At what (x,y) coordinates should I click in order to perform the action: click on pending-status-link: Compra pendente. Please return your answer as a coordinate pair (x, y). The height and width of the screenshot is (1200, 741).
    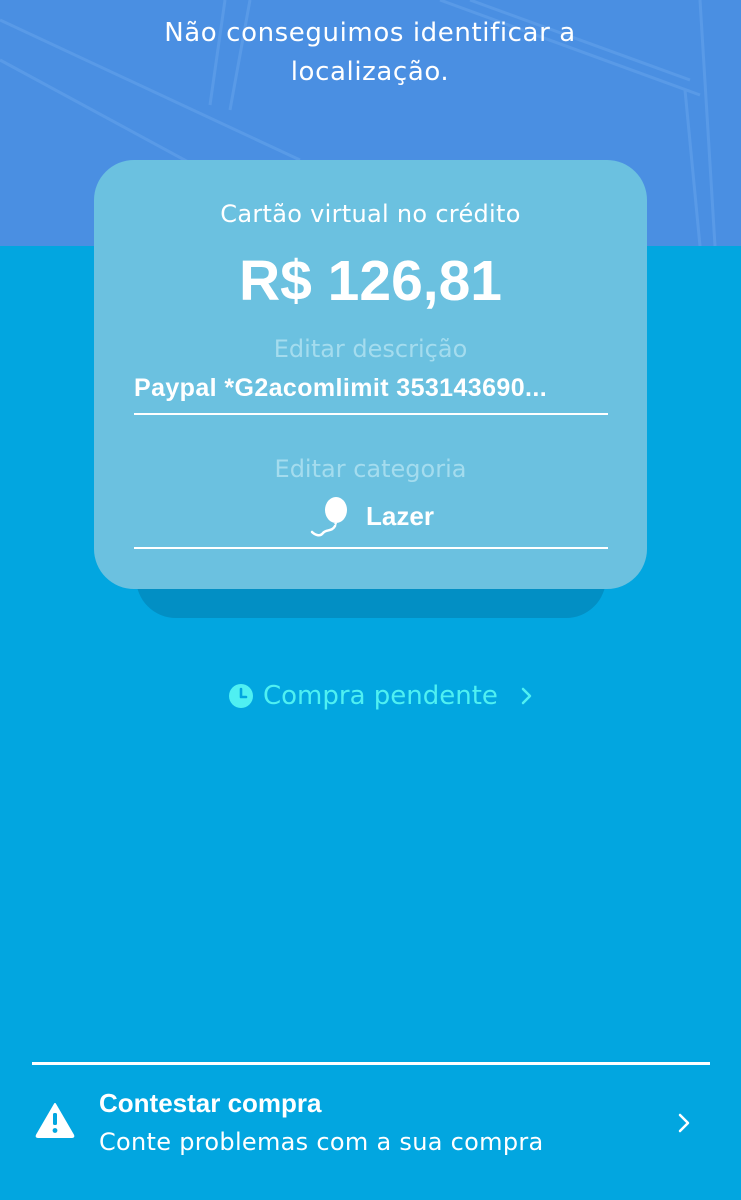
    Looking at the image, I should click on (381, 696).